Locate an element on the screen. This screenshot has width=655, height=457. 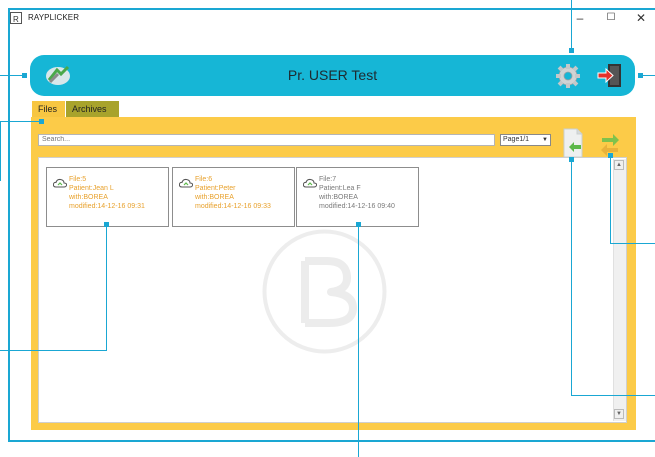
page-select: Page1/1 ▼ is located at coordinates (525, 140).